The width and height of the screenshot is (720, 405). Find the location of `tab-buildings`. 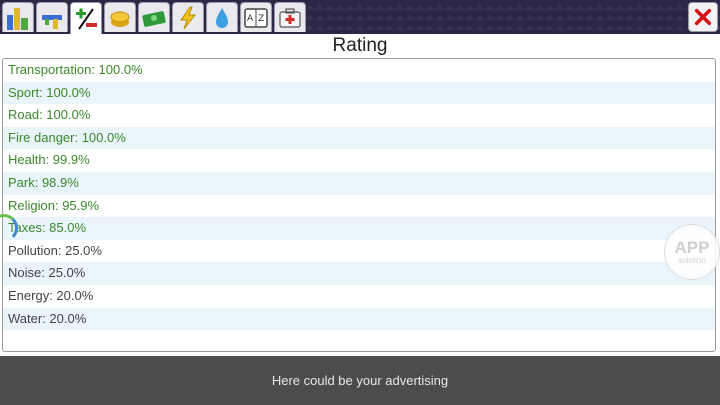

tab-buildings is located at coordinates (18, 17).